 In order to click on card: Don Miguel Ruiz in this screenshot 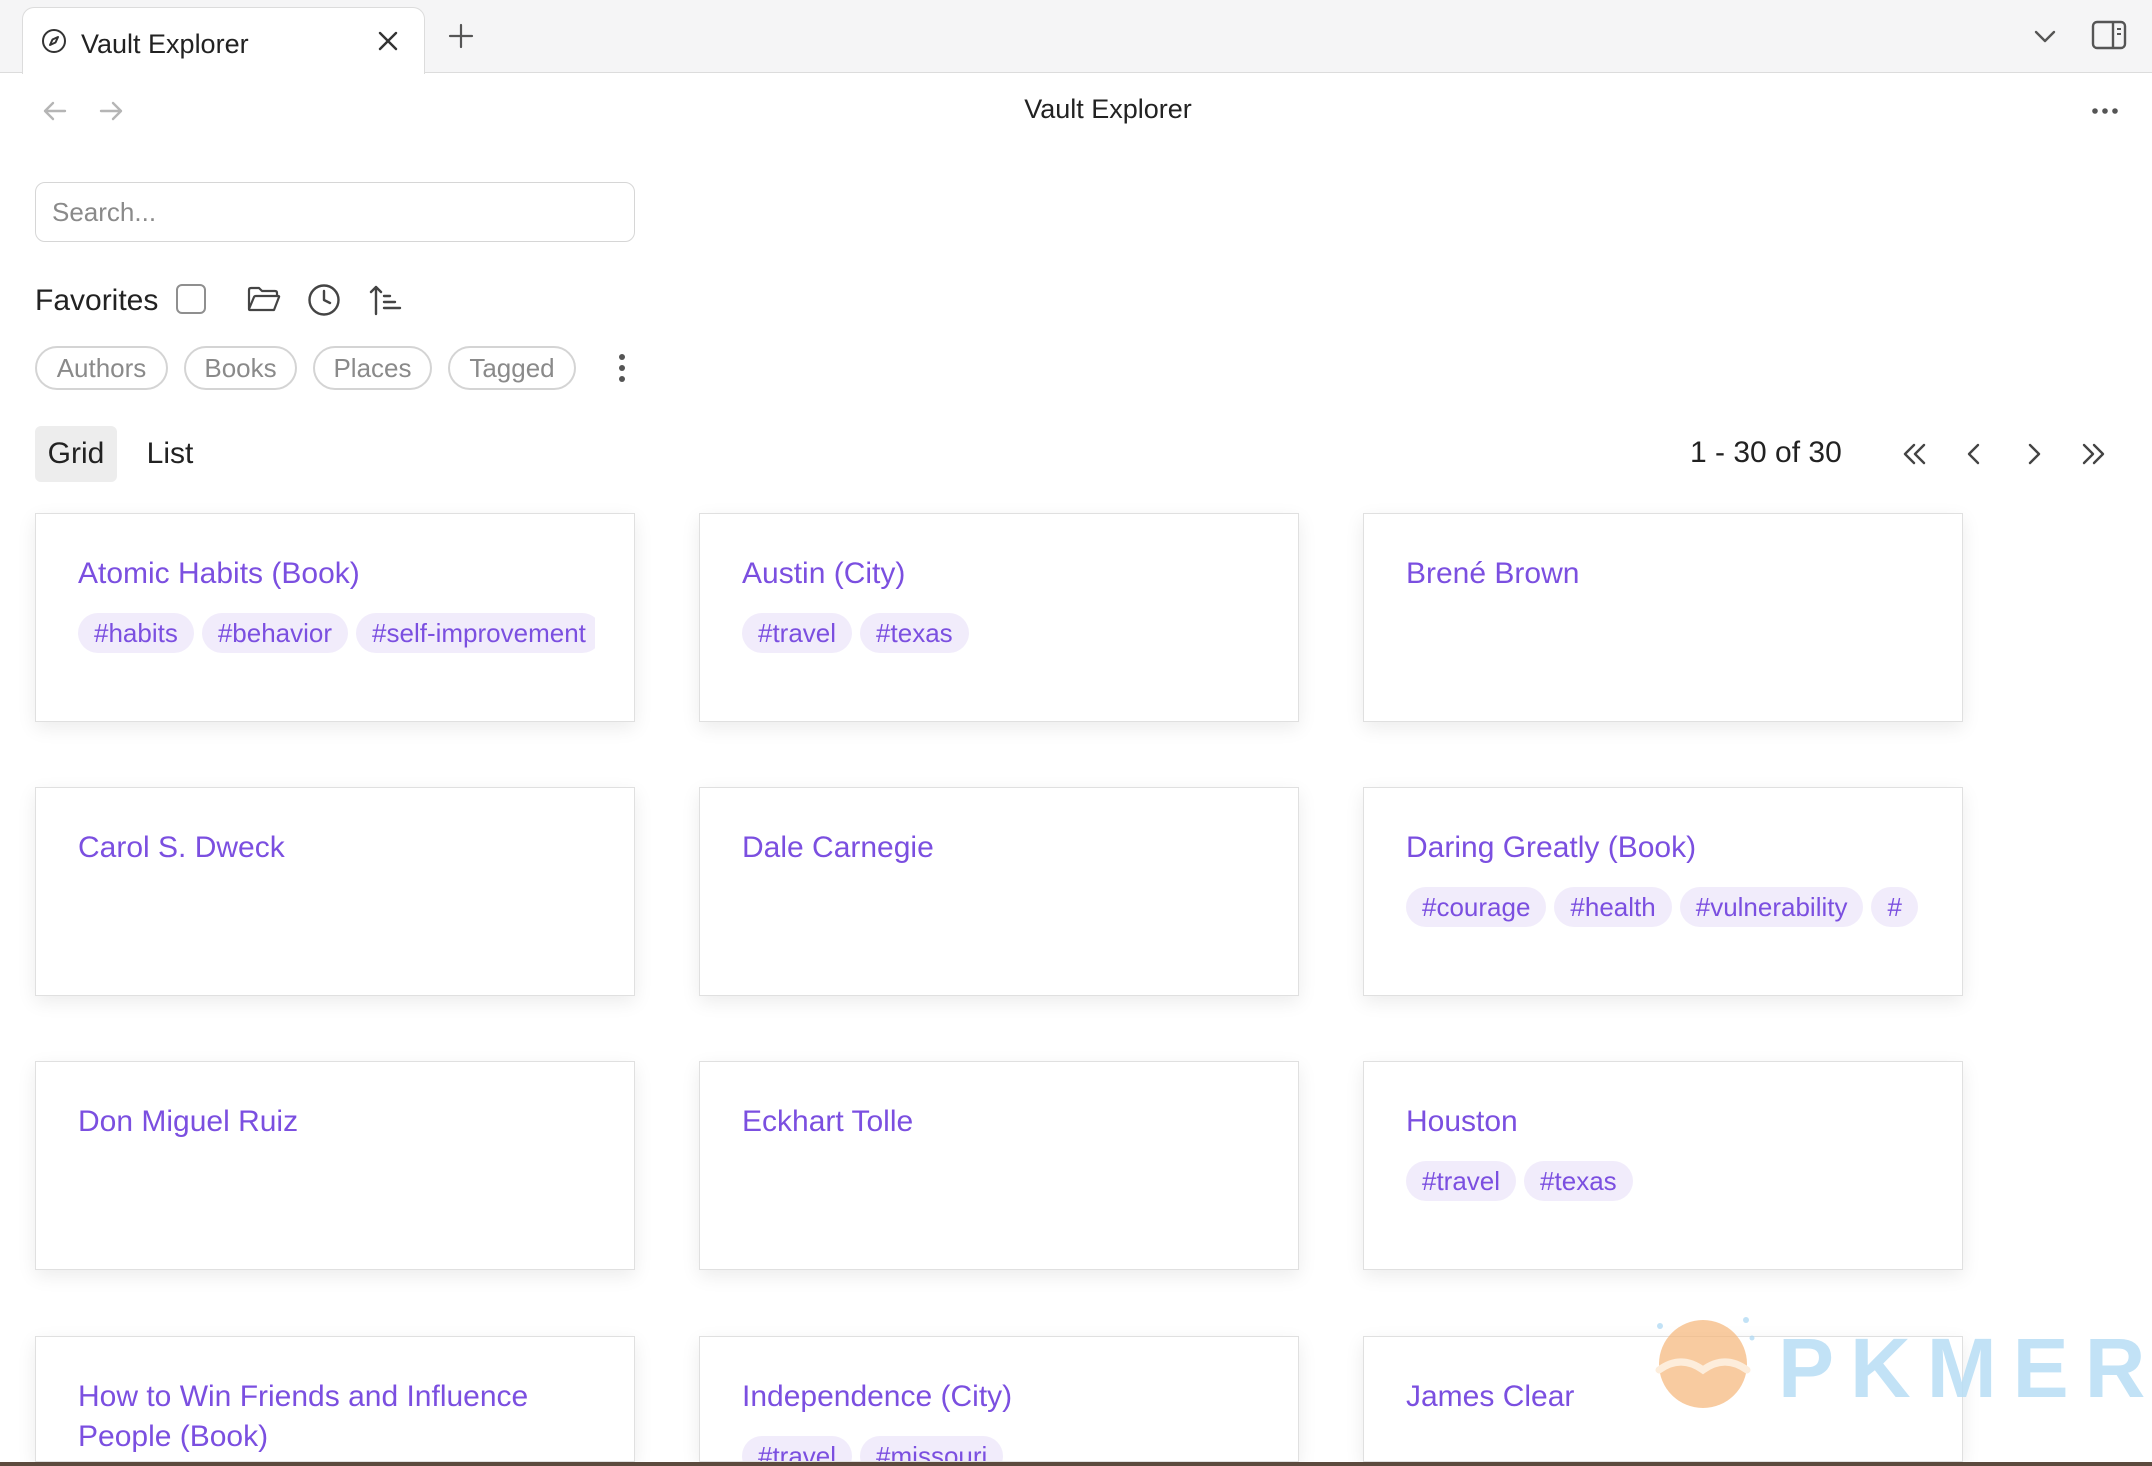, I will do `click(335, 1165)`.